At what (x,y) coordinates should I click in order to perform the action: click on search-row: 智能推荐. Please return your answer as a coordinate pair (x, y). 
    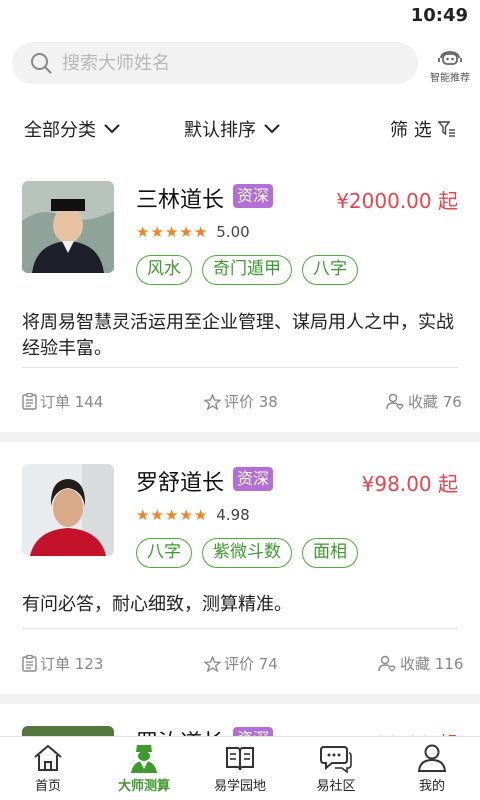
    Looking at the image, I should click on (240, 64).